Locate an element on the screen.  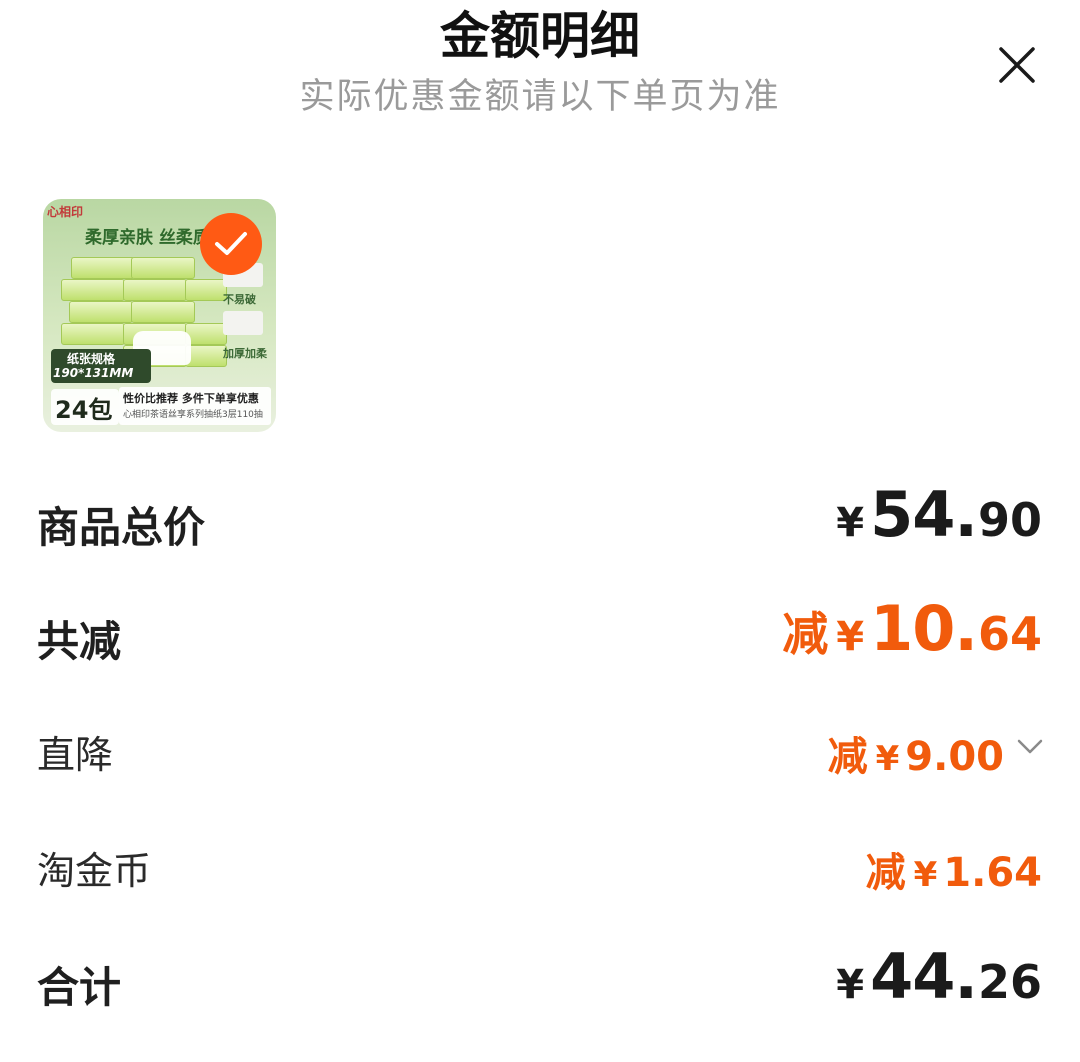
spec-title: 纸张规格 is located at coordinates (91, 359).